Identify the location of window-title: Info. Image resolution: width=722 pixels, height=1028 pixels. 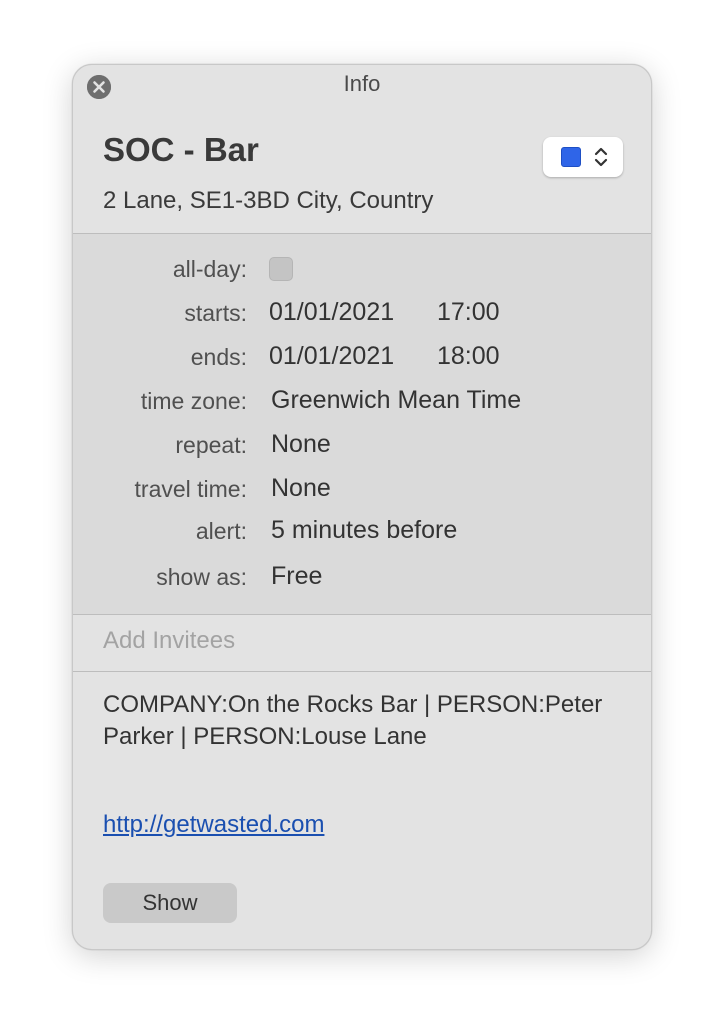
(362, 83).